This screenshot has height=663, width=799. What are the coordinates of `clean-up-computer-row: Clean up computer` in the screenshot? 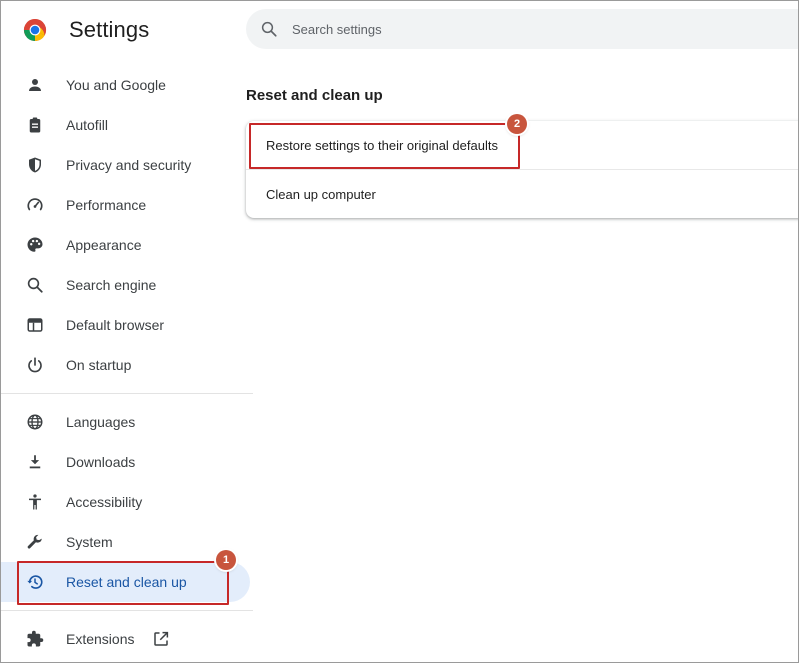 It's located at (522, 194).